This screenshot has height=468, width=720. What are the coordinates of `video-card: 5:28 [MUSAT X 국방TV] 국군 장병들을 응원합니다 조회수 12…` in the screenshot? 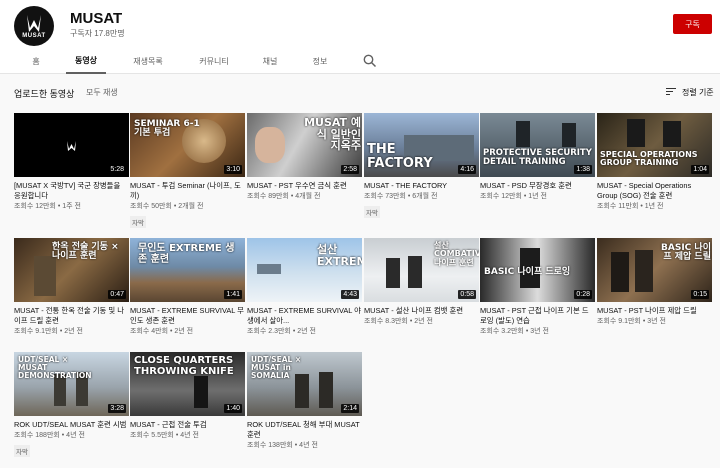 It's located at (71, 162).